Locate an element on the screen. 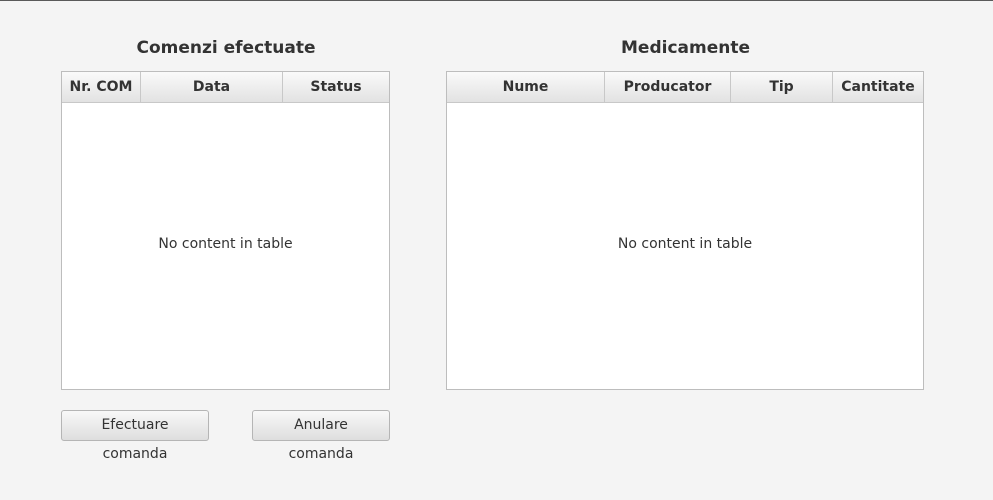 This screenshot has height=500, width=993. orders-table-header: Nr. COM Data Status is located at coordinates (225, 87).